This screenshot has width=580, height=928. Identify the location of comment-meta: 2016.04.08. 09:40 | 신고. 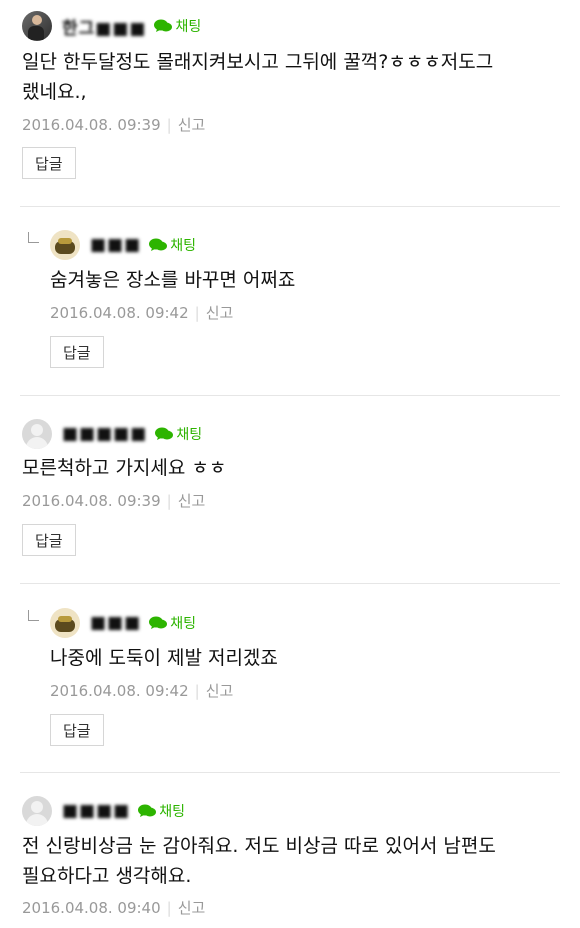
(113, 907).